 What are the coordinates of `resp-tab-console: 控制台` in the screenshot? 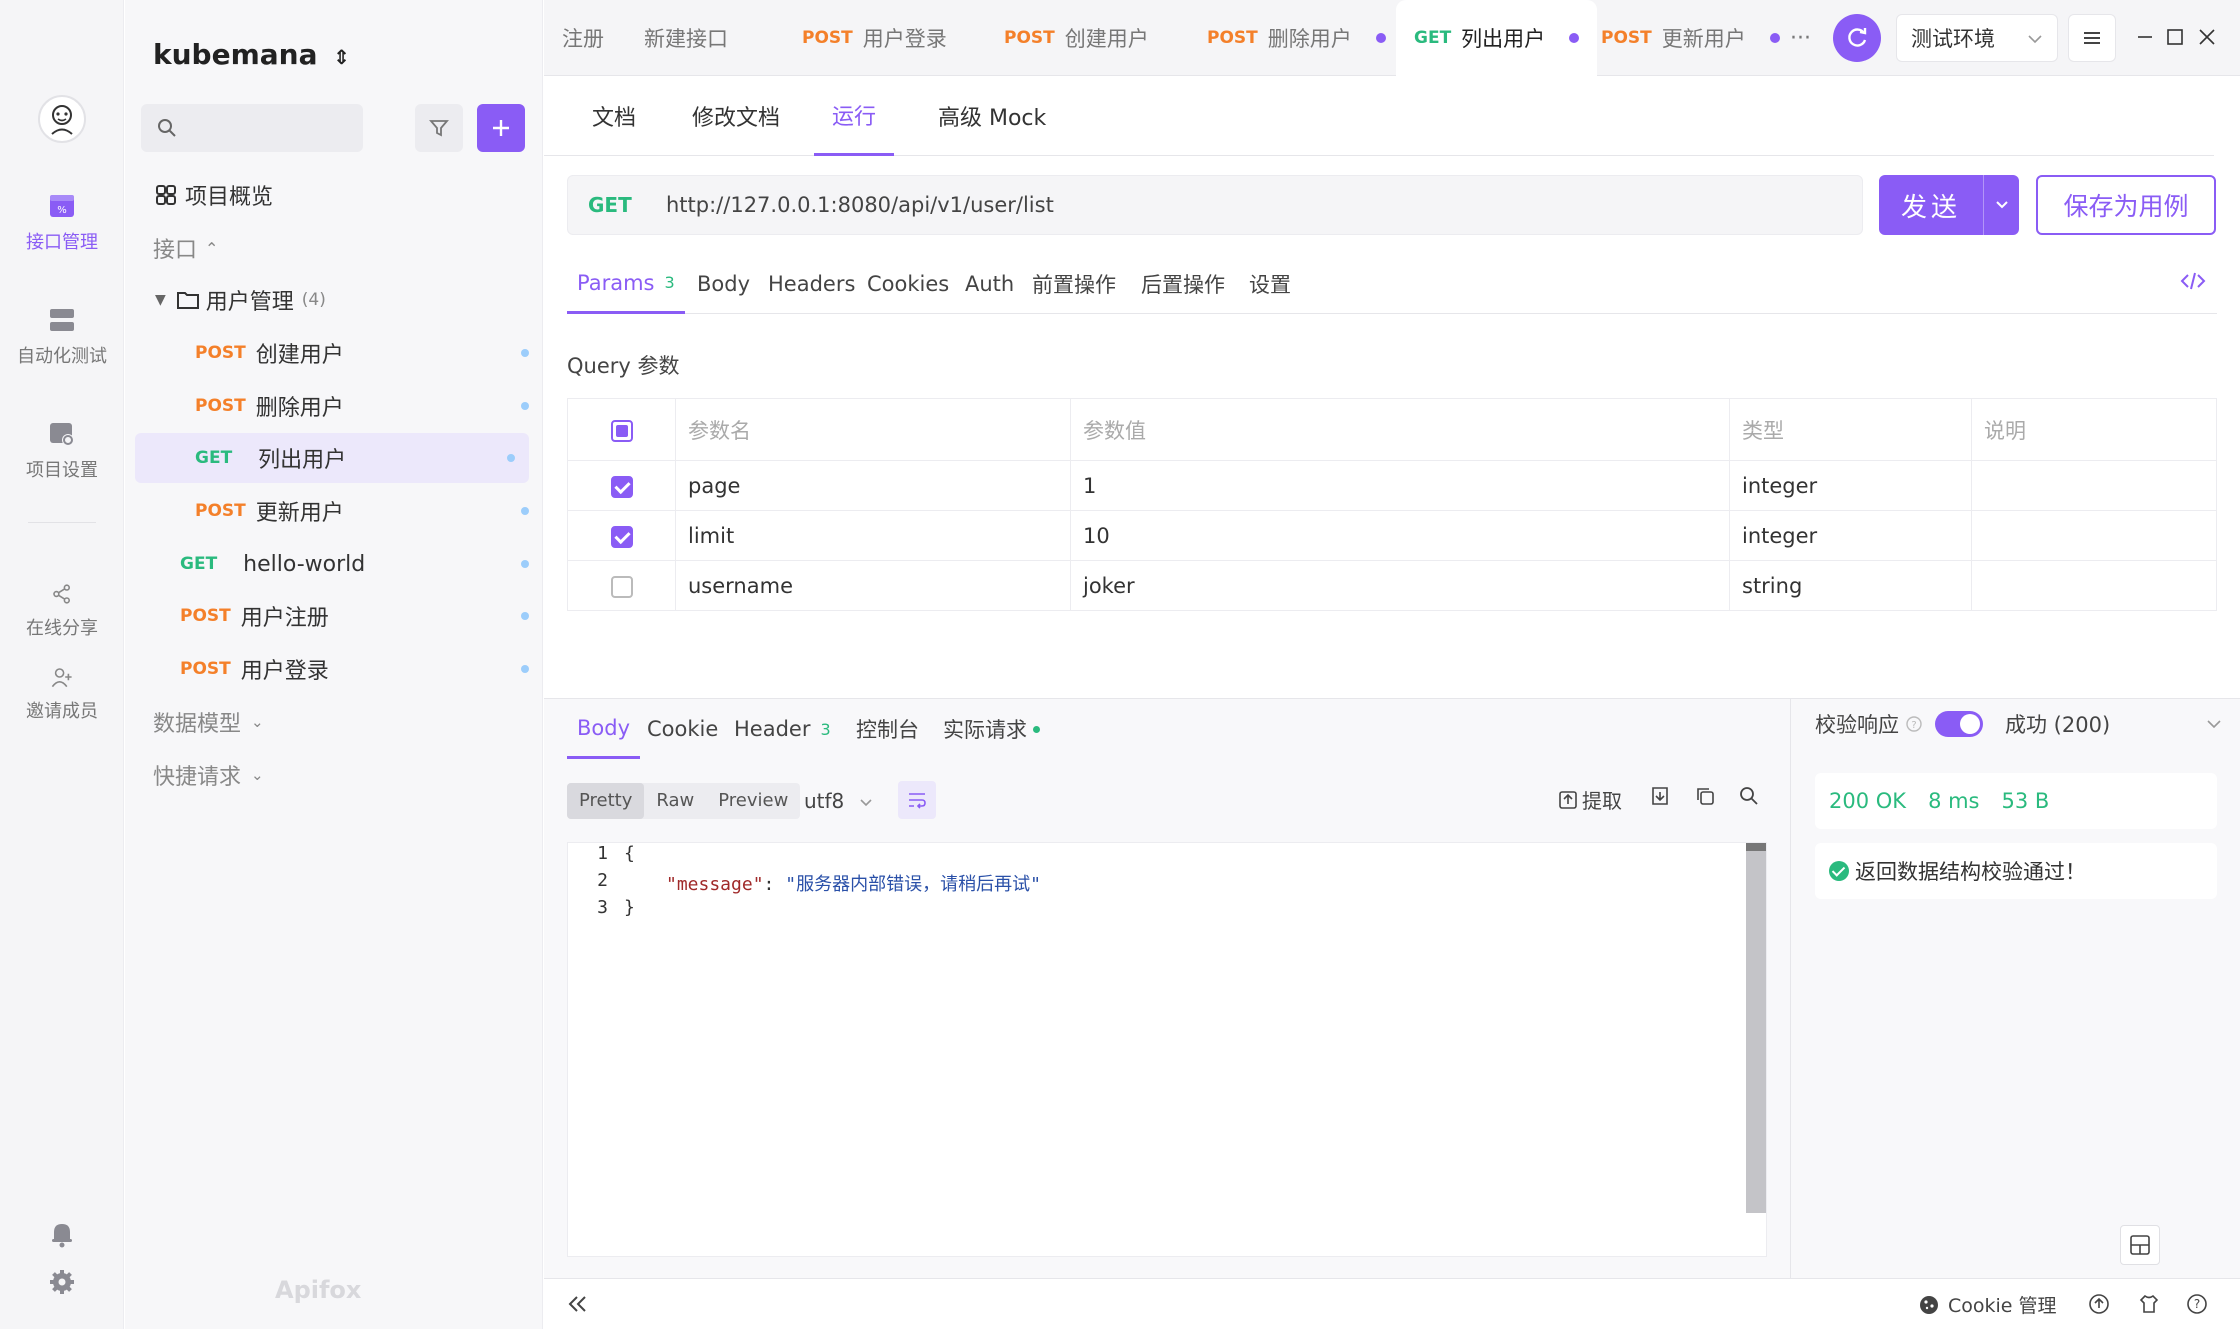 It's located at (887, 729).